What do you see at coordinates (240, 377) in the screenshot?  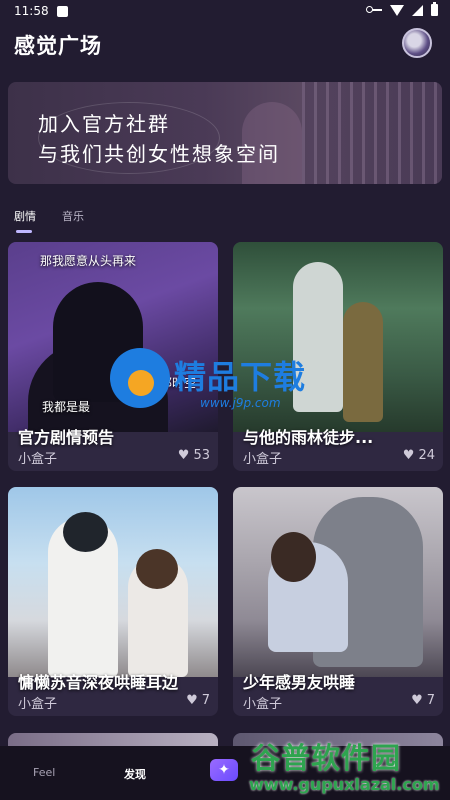 I see `watermark-text: 精品下载` at bounding box center [240, 377].